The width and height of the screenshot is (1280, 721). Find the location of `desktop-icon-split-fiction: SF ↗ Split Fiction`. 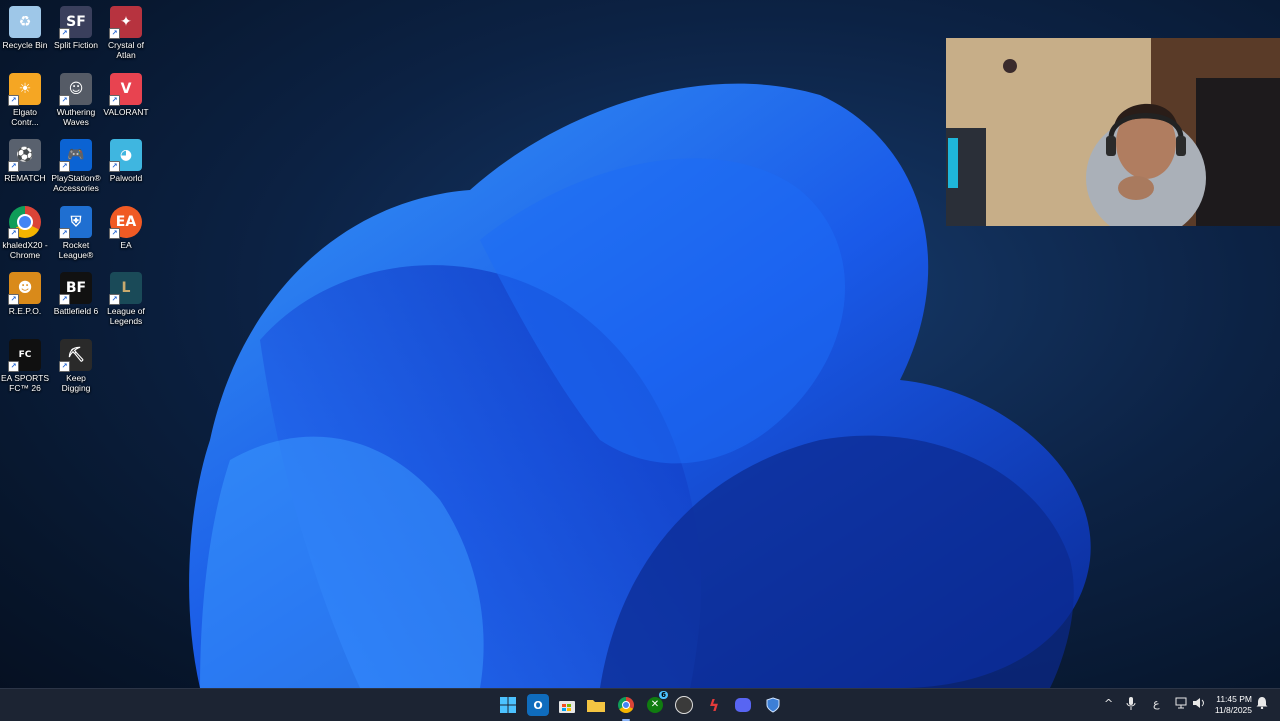

desktop-icon-split-fiction: SF ↗ Split Fiction is located at coordinates (76, 25).